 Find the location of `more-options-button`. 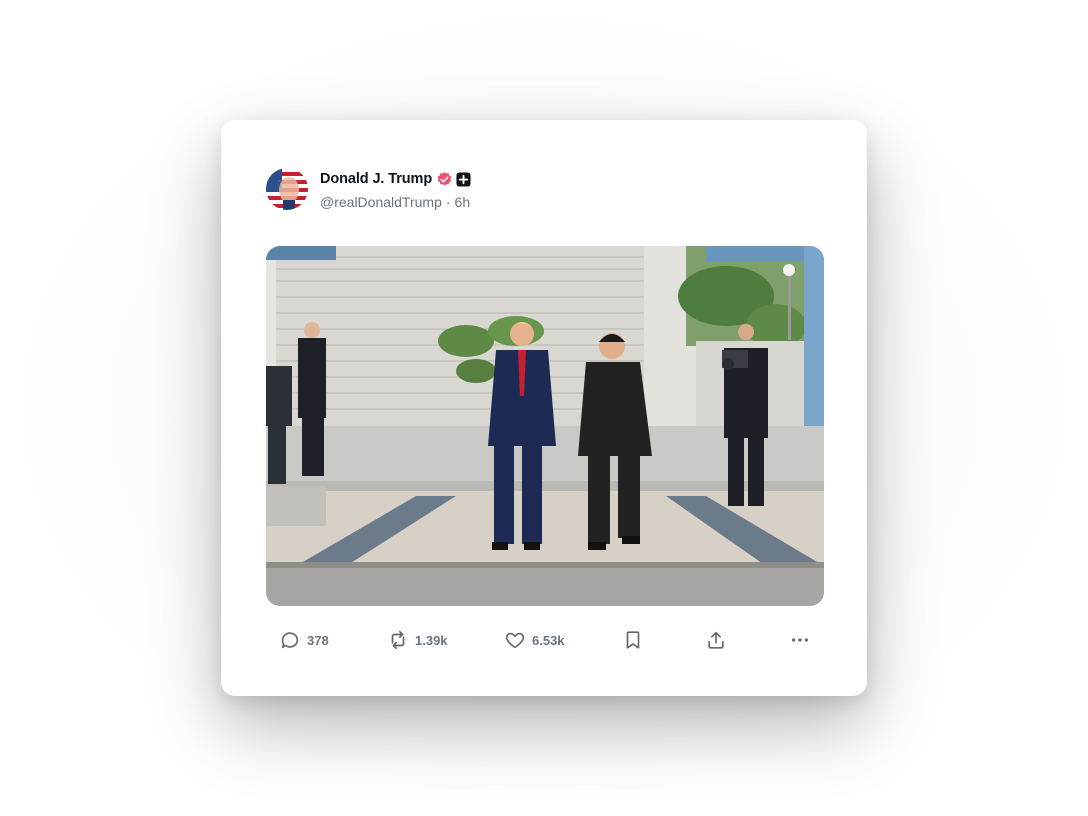

more-options-button is located at coordinates (800, 640).